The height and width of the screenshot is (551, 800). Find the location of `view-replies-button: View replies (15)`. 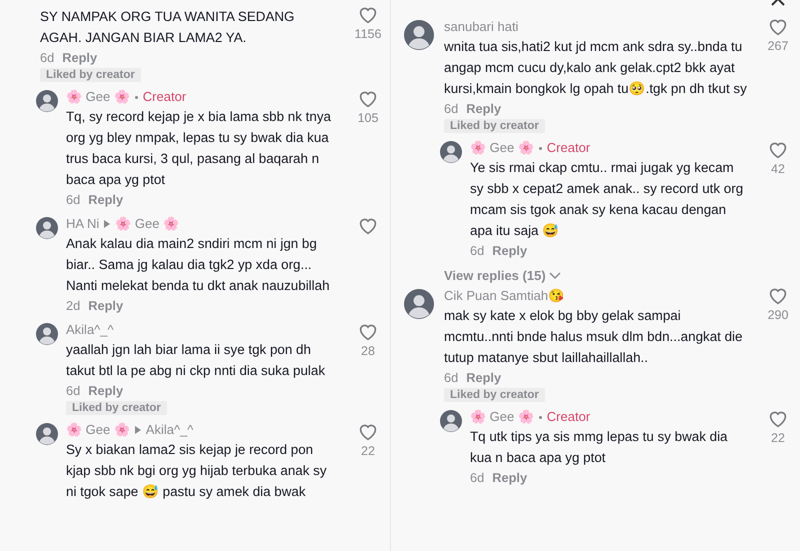

view-replies-button: View replies (15) is located at coordinates (502, 275).